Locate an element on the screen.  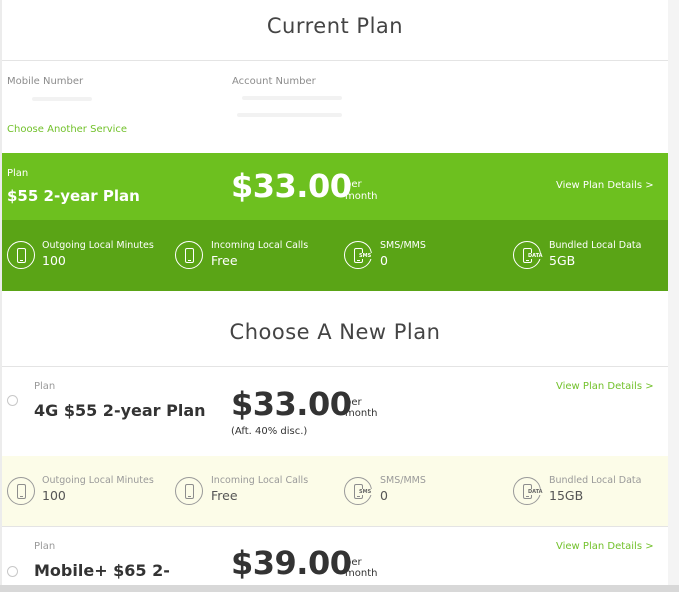
current-plan-title: Current Plan is located at coordinates (335, 26).